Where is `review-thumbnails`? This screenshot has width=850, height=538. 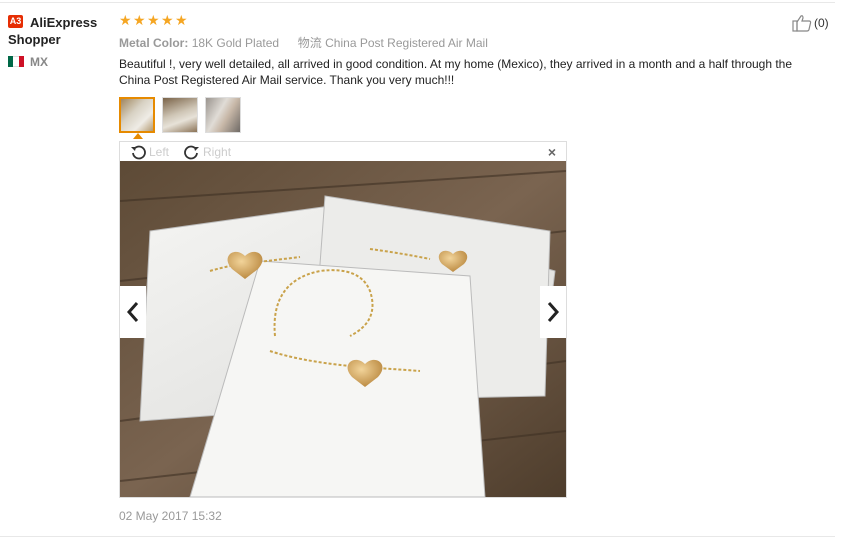
review-thumbnails is located at coordinates (180, 115).